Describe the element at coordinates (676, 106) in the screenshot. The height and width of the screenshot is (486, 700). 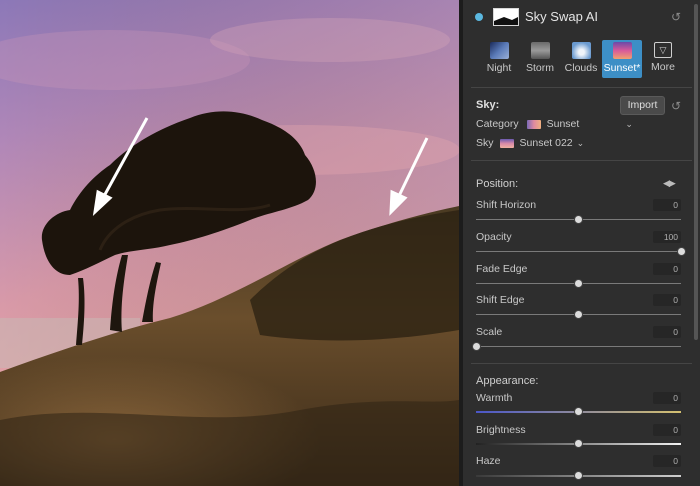
I see `sky-reset-icon: ↺` at that location.